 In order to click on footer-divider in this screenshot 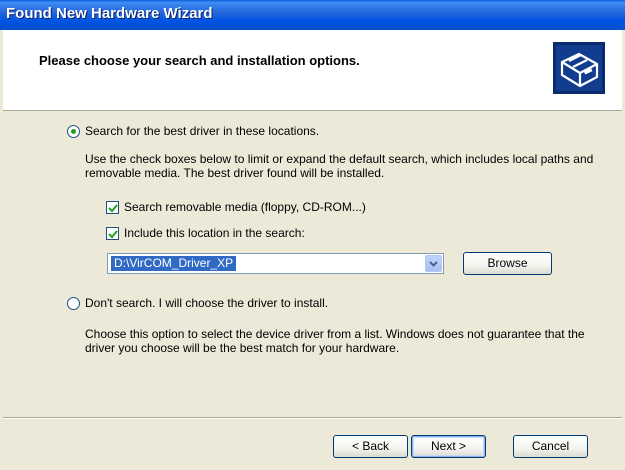, I will do `click(312, 418)`.